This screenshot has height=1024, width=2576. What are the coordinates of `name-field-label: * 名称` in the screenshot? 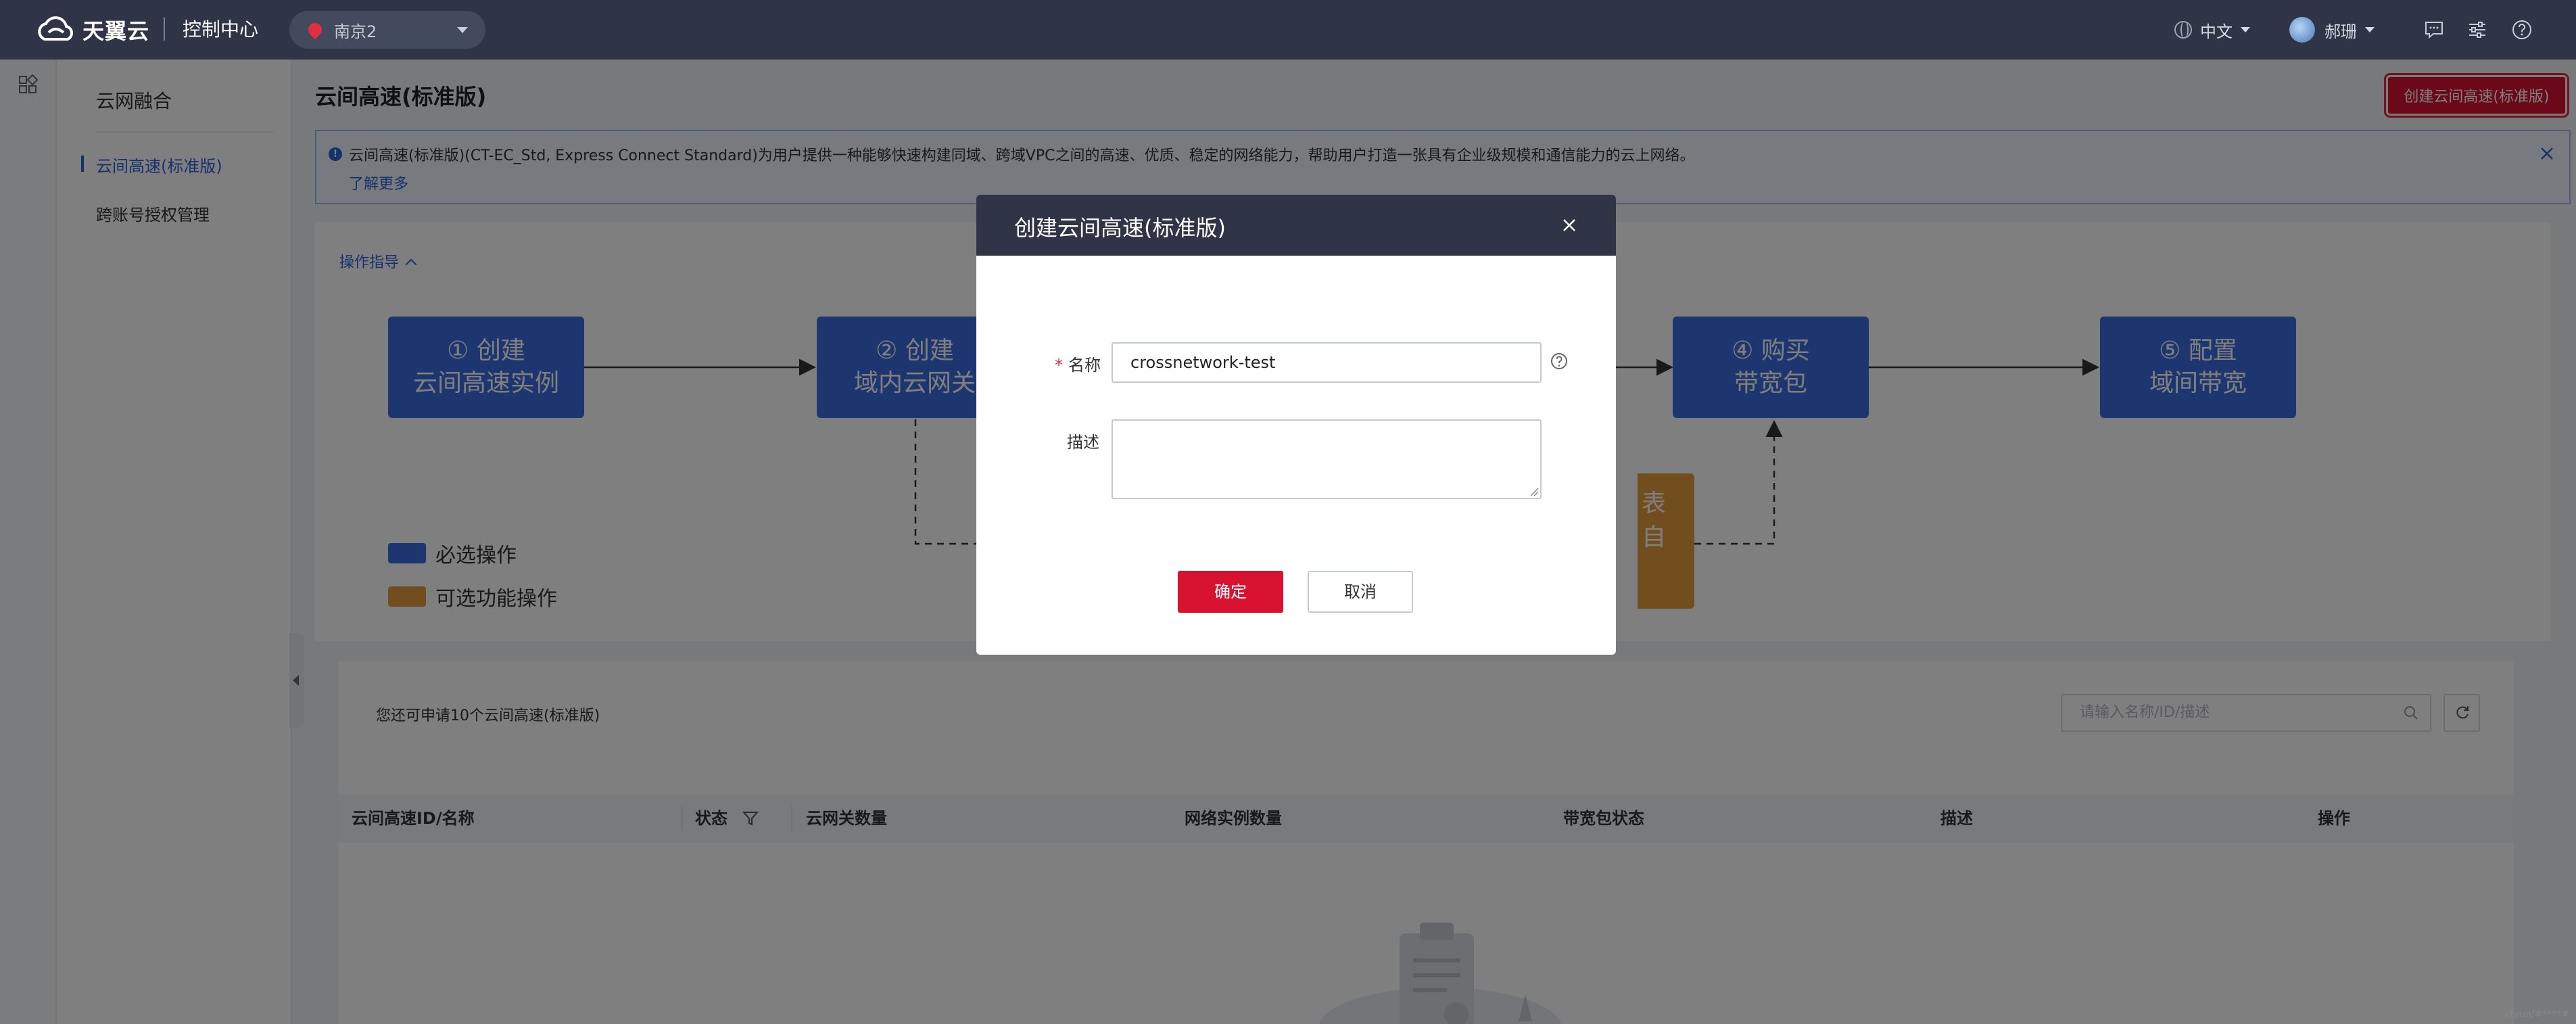 It's located at (1078, 363).